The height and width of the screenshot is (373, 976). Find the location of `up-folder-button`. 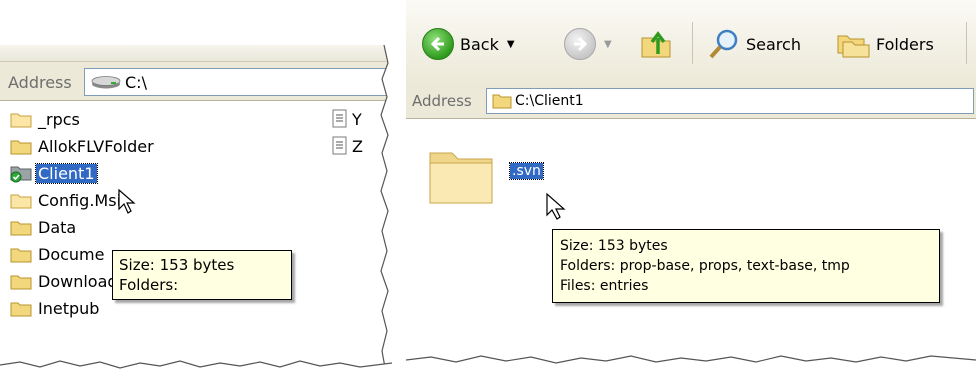

up-folder-button is located at coordinates (656, 44).